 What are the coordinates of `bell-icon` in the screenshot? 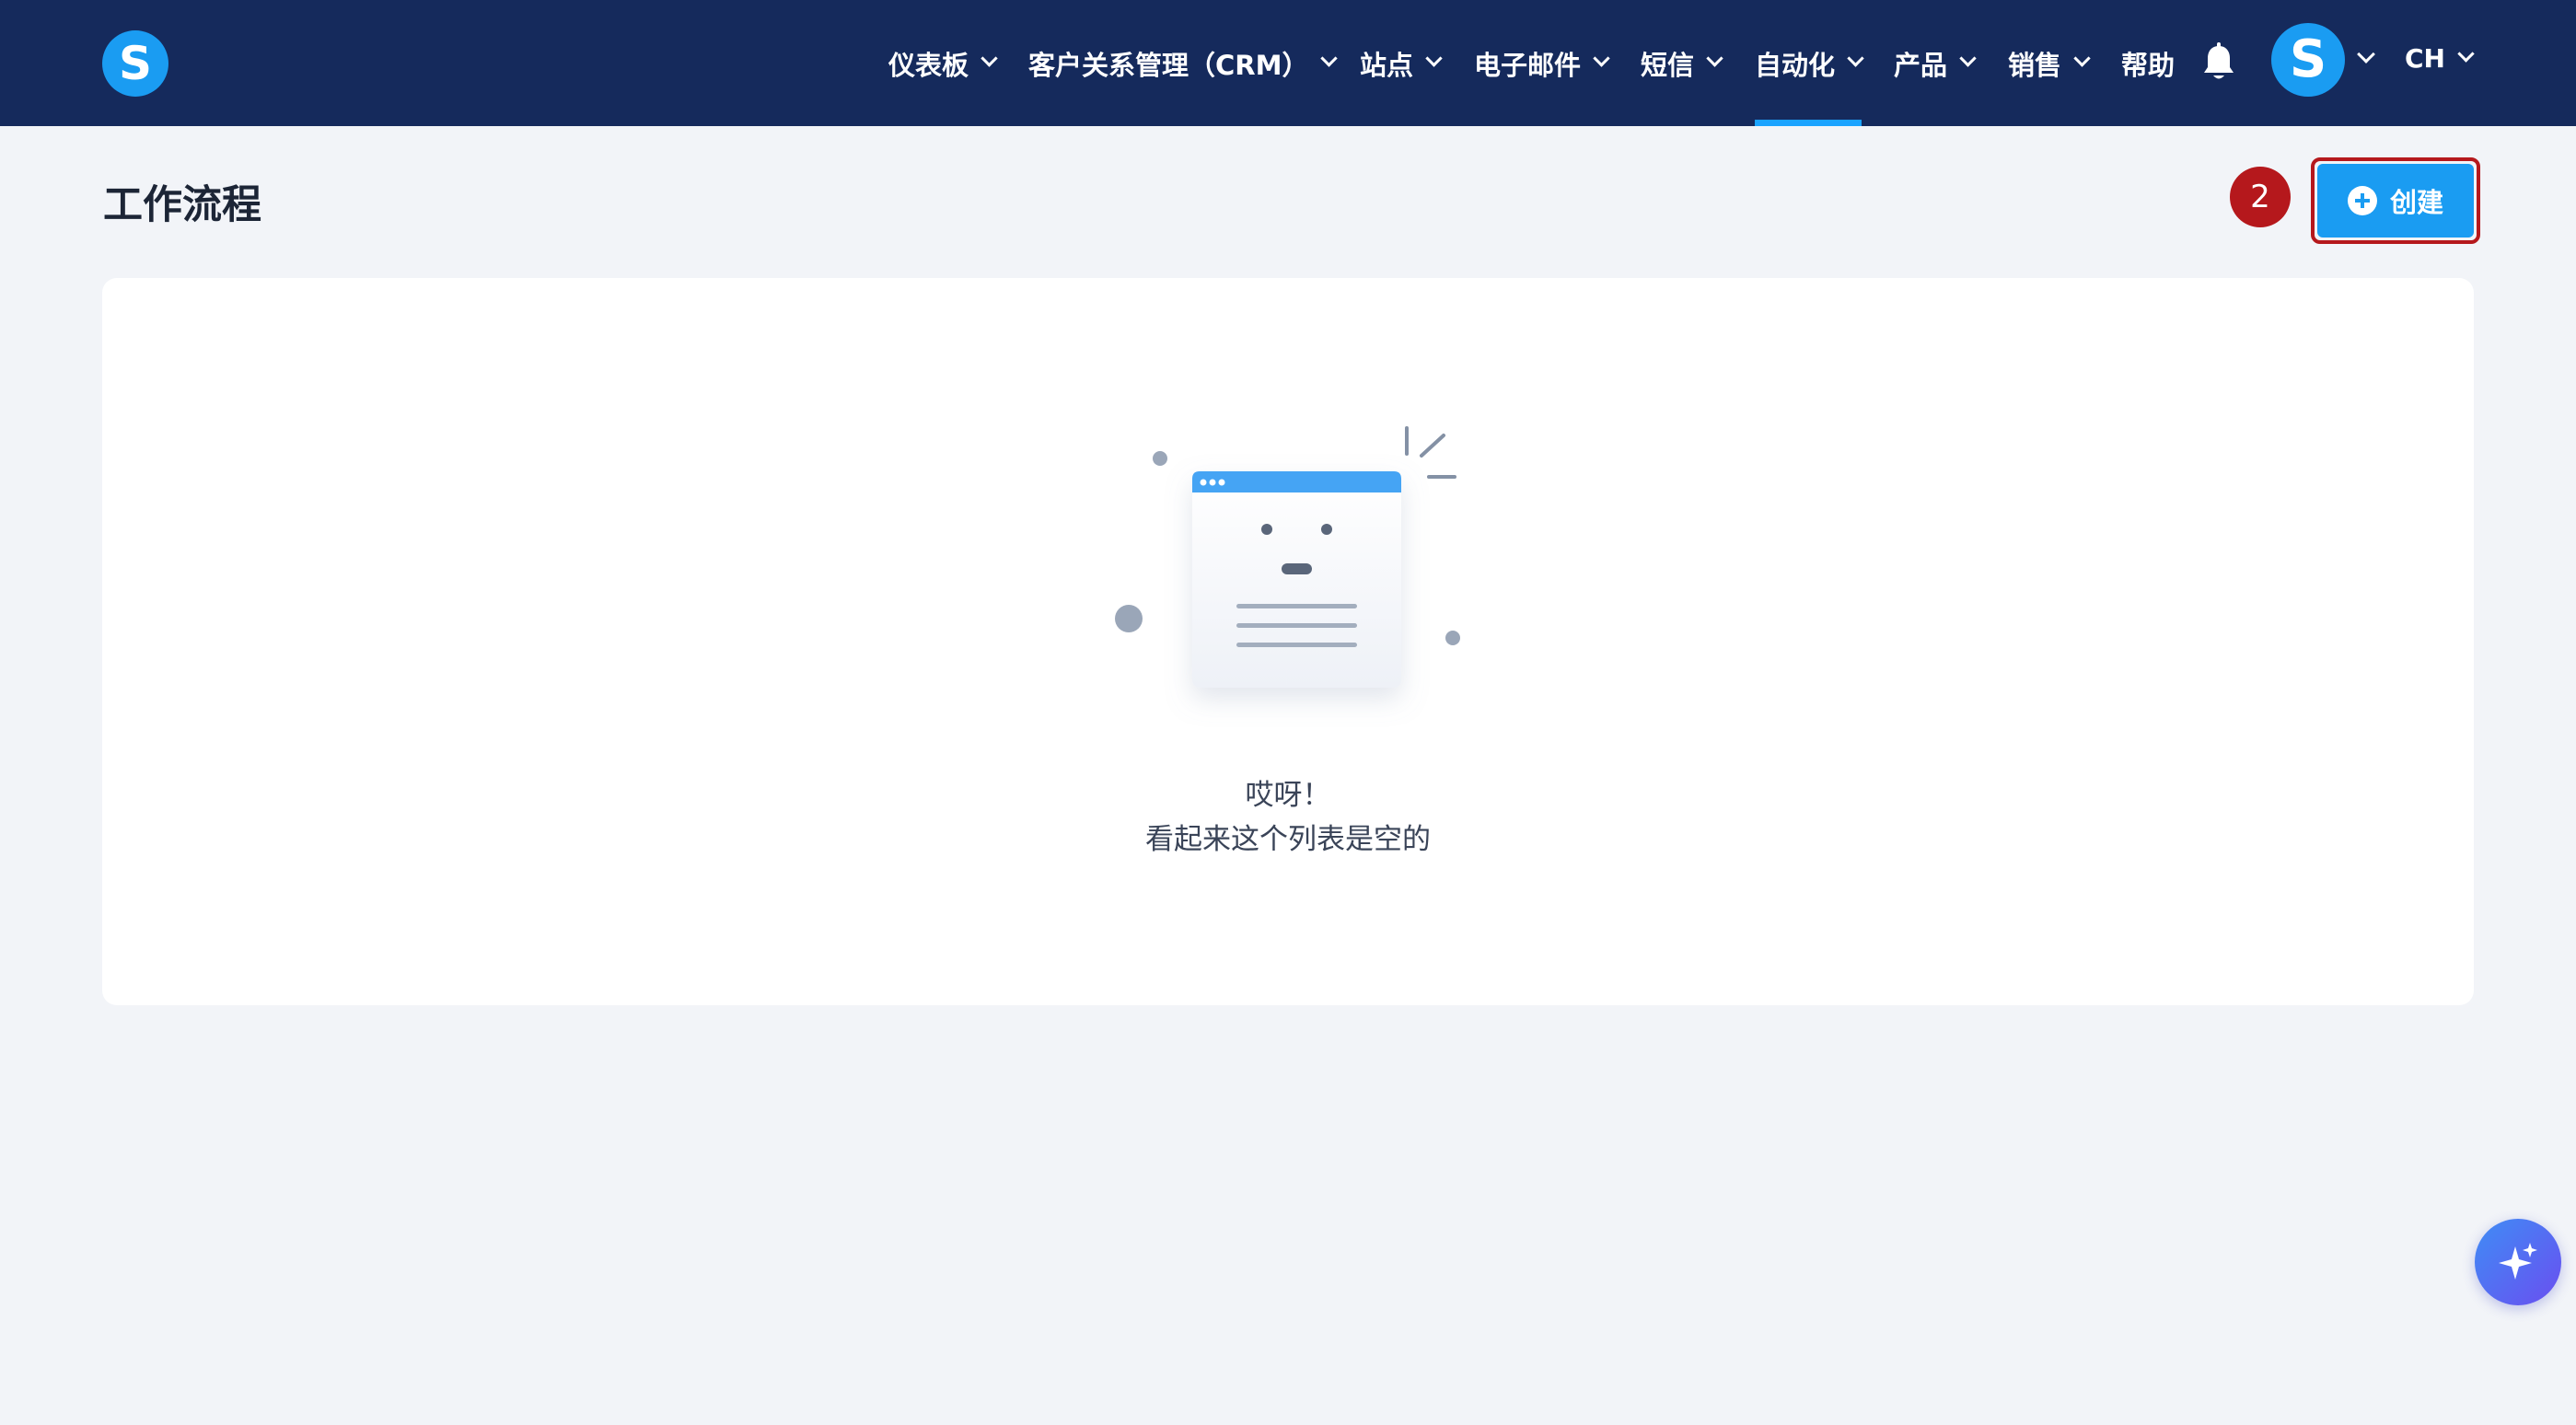 It's located at (2218, 62).